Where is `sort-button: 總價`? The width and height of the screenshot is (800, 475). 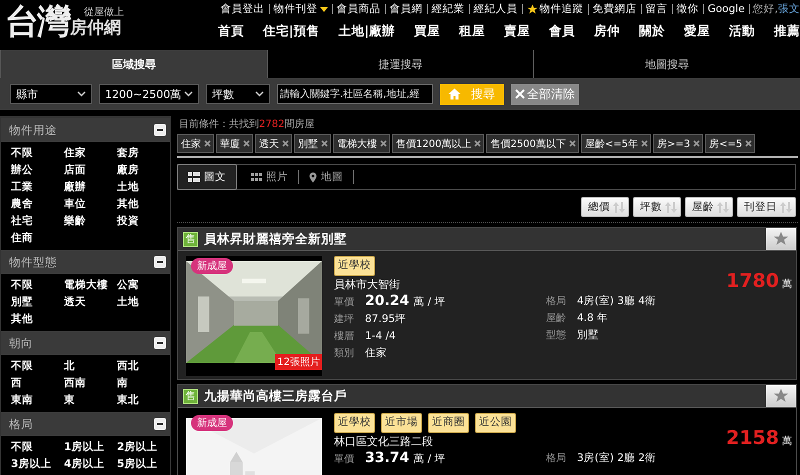
sort-button: 總價 is located at coordinates (605, 207).